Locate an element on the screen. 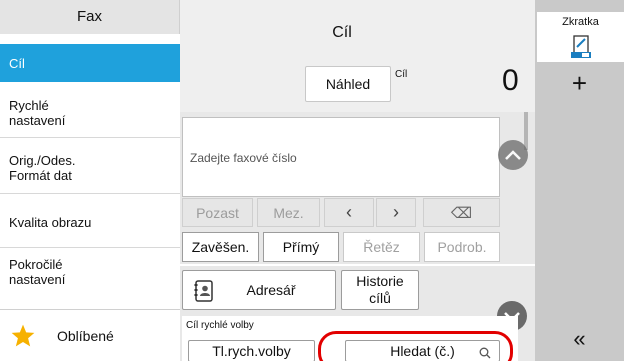 This screenshot has width=624, height=361. direct-label: Přímý is located at coordinates (301, 247).